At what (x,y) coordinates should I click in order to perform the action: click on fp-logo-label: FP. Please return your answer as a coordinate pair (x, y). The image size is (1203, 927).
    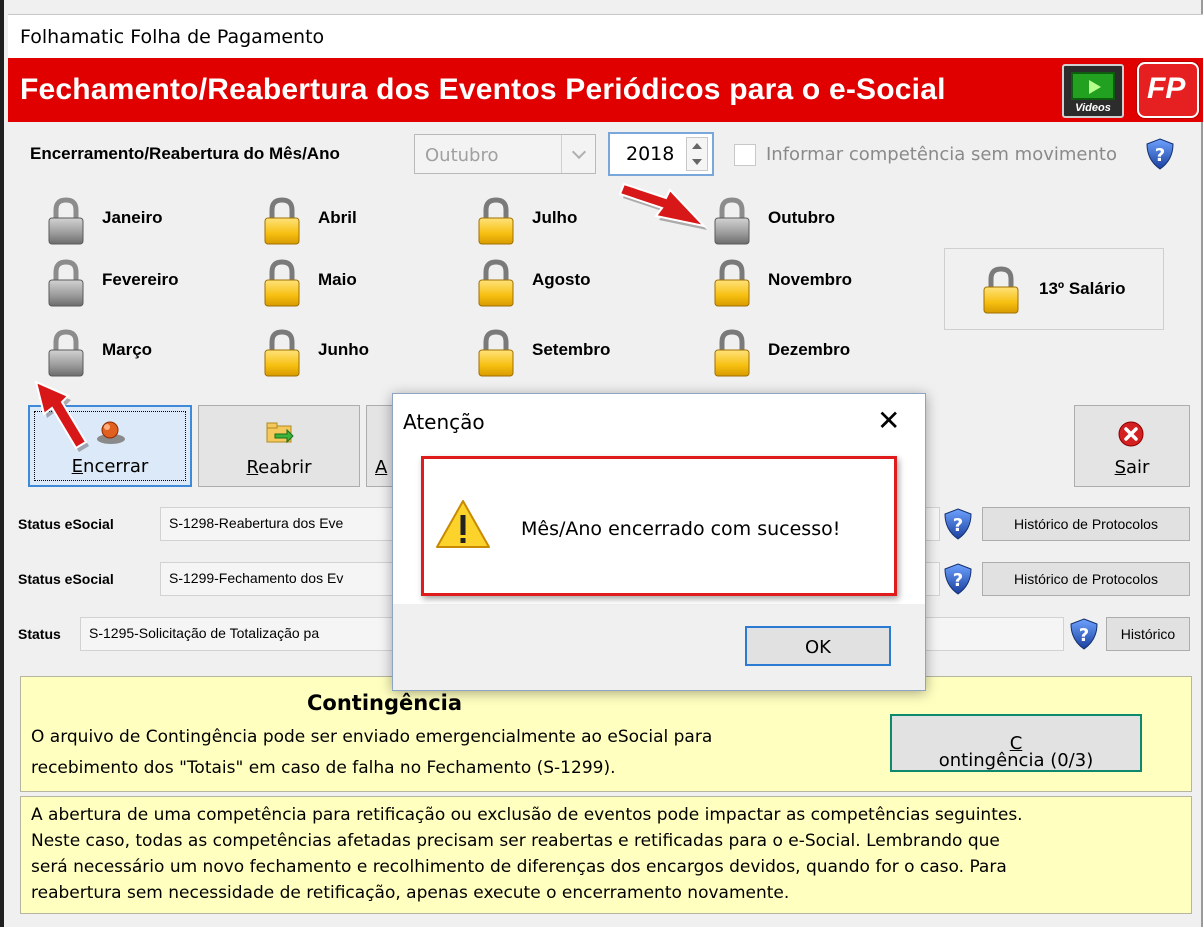
    Looking at the image, I should click on (1166, 88).